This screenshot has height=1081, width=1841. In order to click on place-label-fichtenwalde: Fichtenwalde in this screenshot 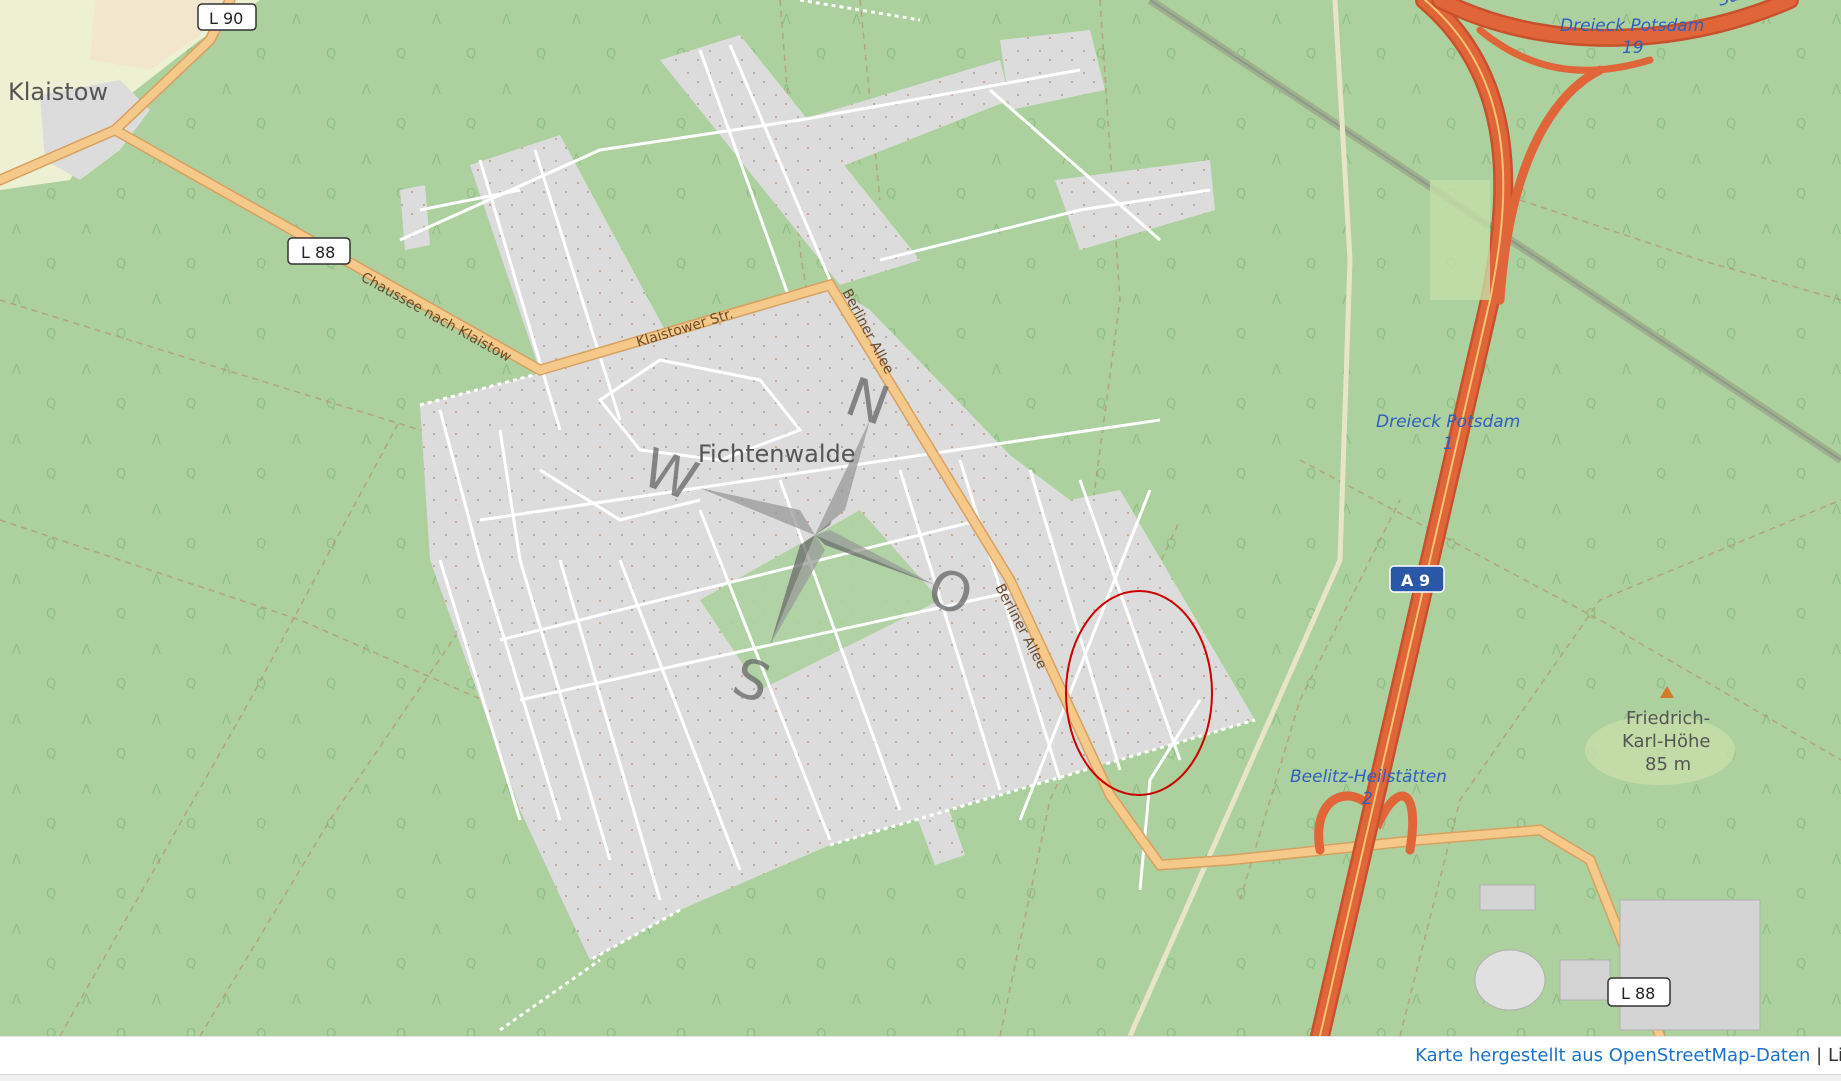, I will do `click(777, 454)`.